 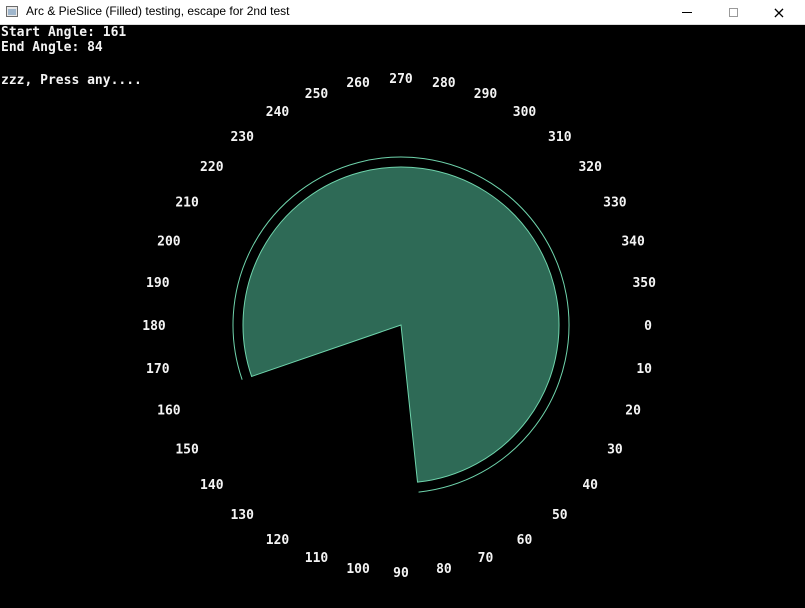 What do you see at coordinates (212, 485) in the screenshot?
I see `angle-label-140: 140` at bounding box center [212, 485].